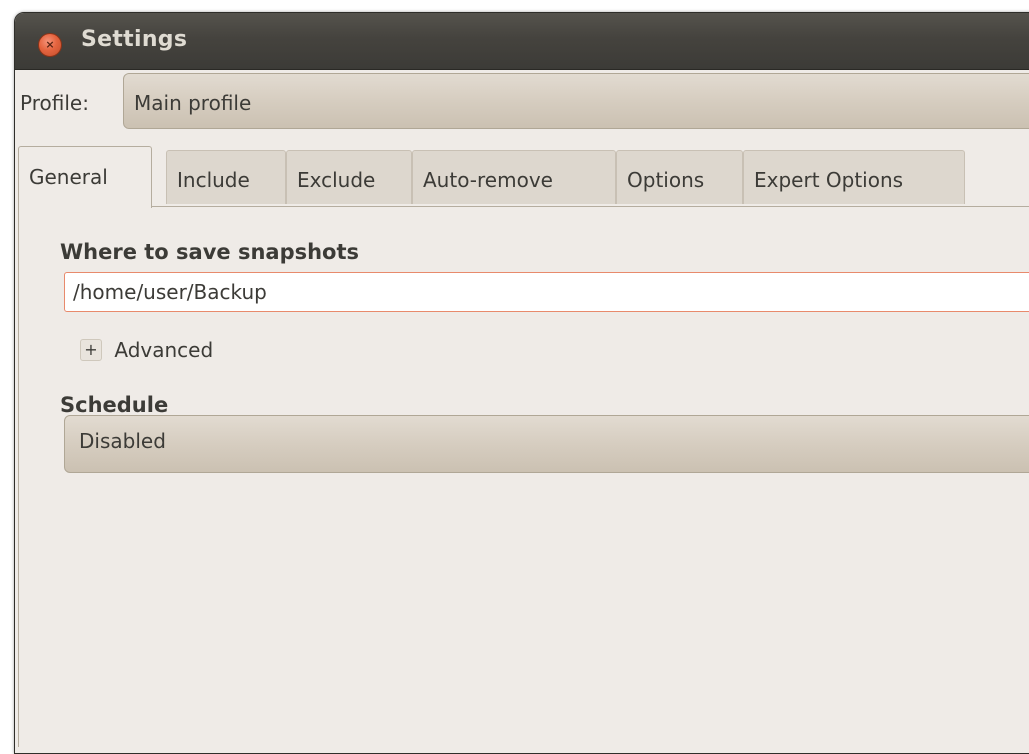  I want to click on plus-expander-icon: +, so click(91, 350).